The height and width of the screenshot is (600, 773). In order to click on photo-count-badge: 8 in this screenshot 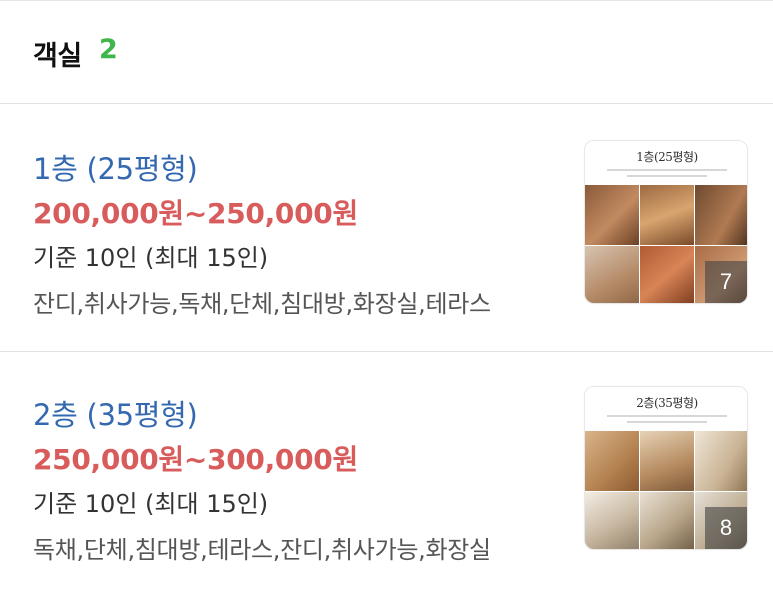, I will do `click(726, 528)`.